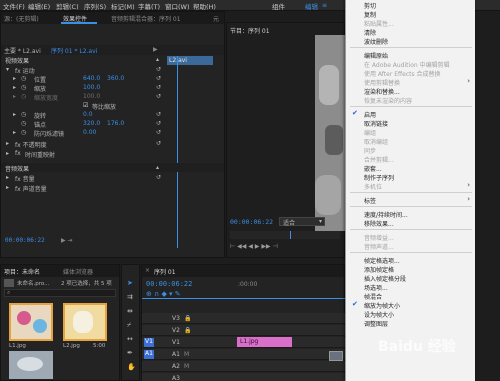 The image size is (500, 381). Describe the element at coordinates (21, 18) in the screenshot. I see `tab-source: 源：(无剪辑)` at that location.